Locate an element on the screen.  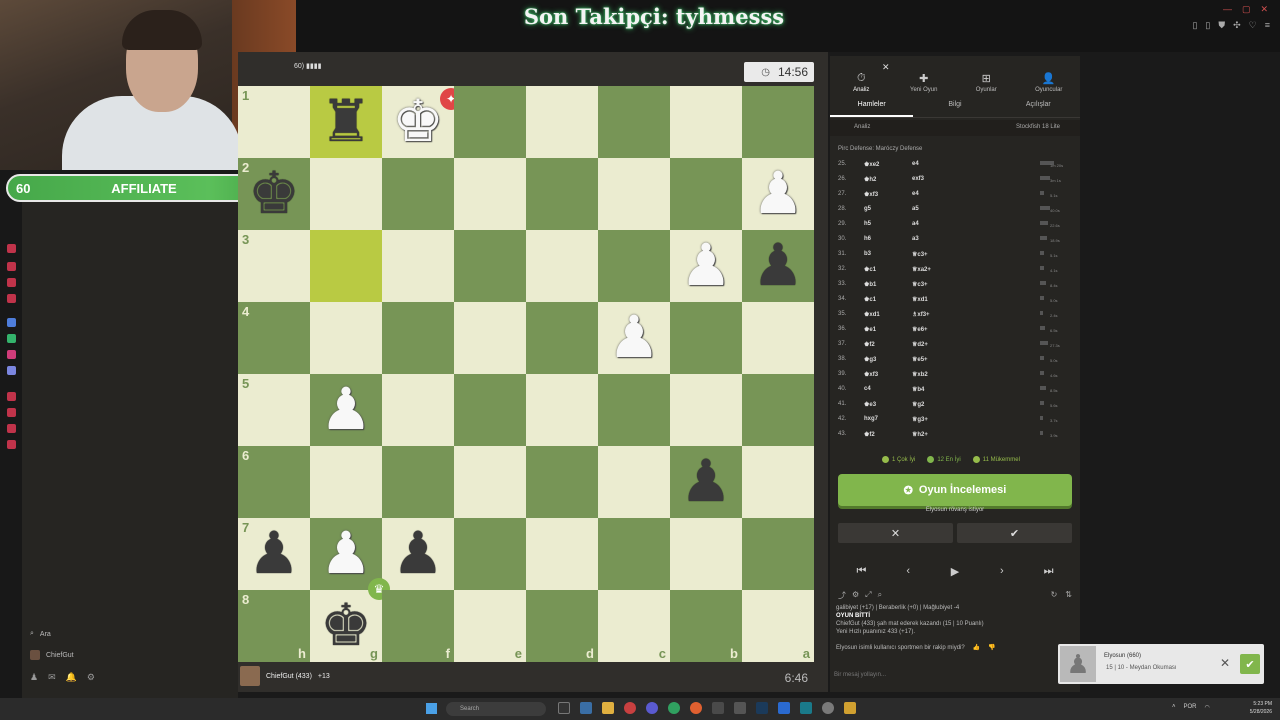
move-row: 34. ♚c1 ♕xd1 5.0s is located at coordinates (955, 300).